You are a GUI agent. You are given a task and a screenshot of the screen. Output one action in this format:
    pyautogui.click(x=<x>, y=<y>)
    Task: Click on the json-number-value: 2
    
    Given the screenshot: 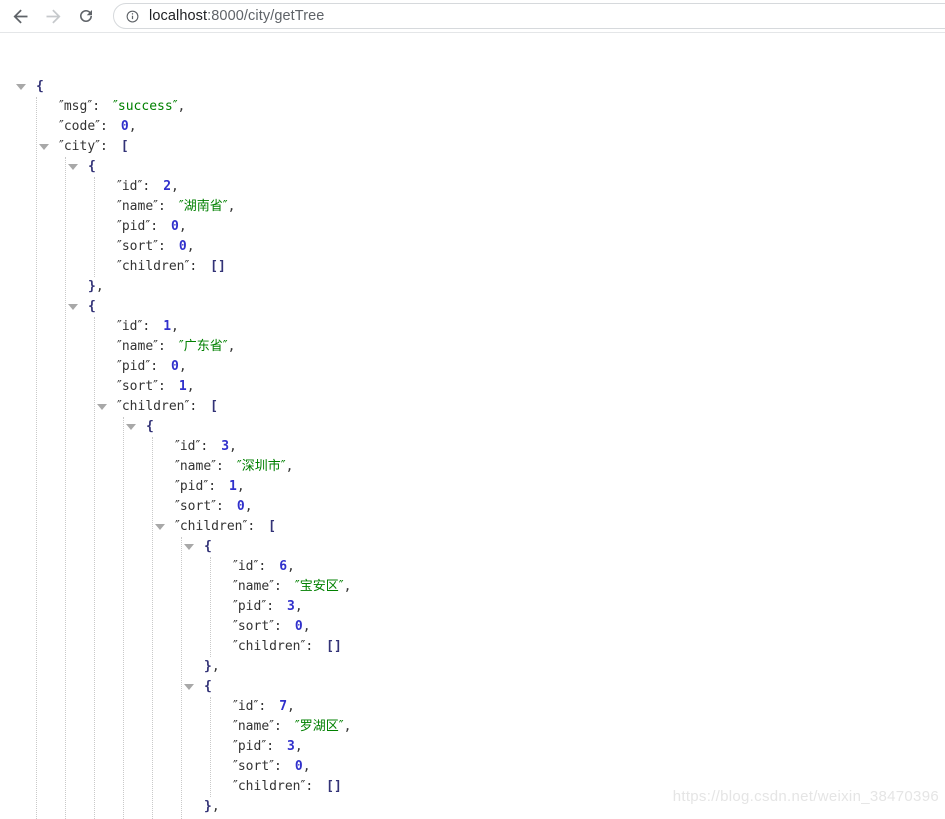 What is the action you would take?
    pyautogui.click(x=167, y=186)
    